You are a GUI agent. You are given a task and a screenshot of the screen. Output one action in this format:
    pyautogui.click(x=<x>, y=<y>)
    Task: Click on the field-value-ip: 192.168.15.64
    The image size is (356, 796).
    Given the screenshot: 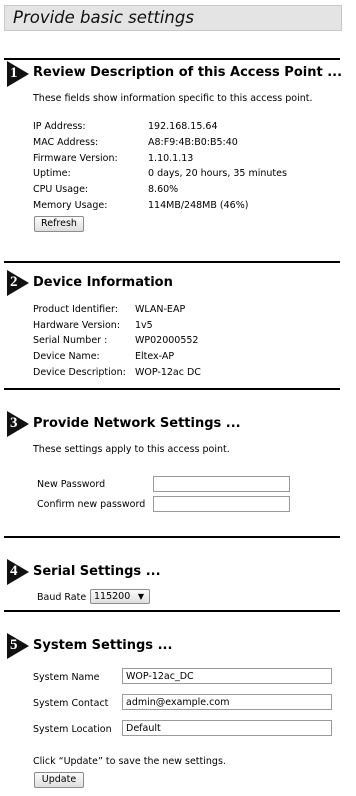 What is the action you would take?
    pyautogui.click(x=183, y=126)
    